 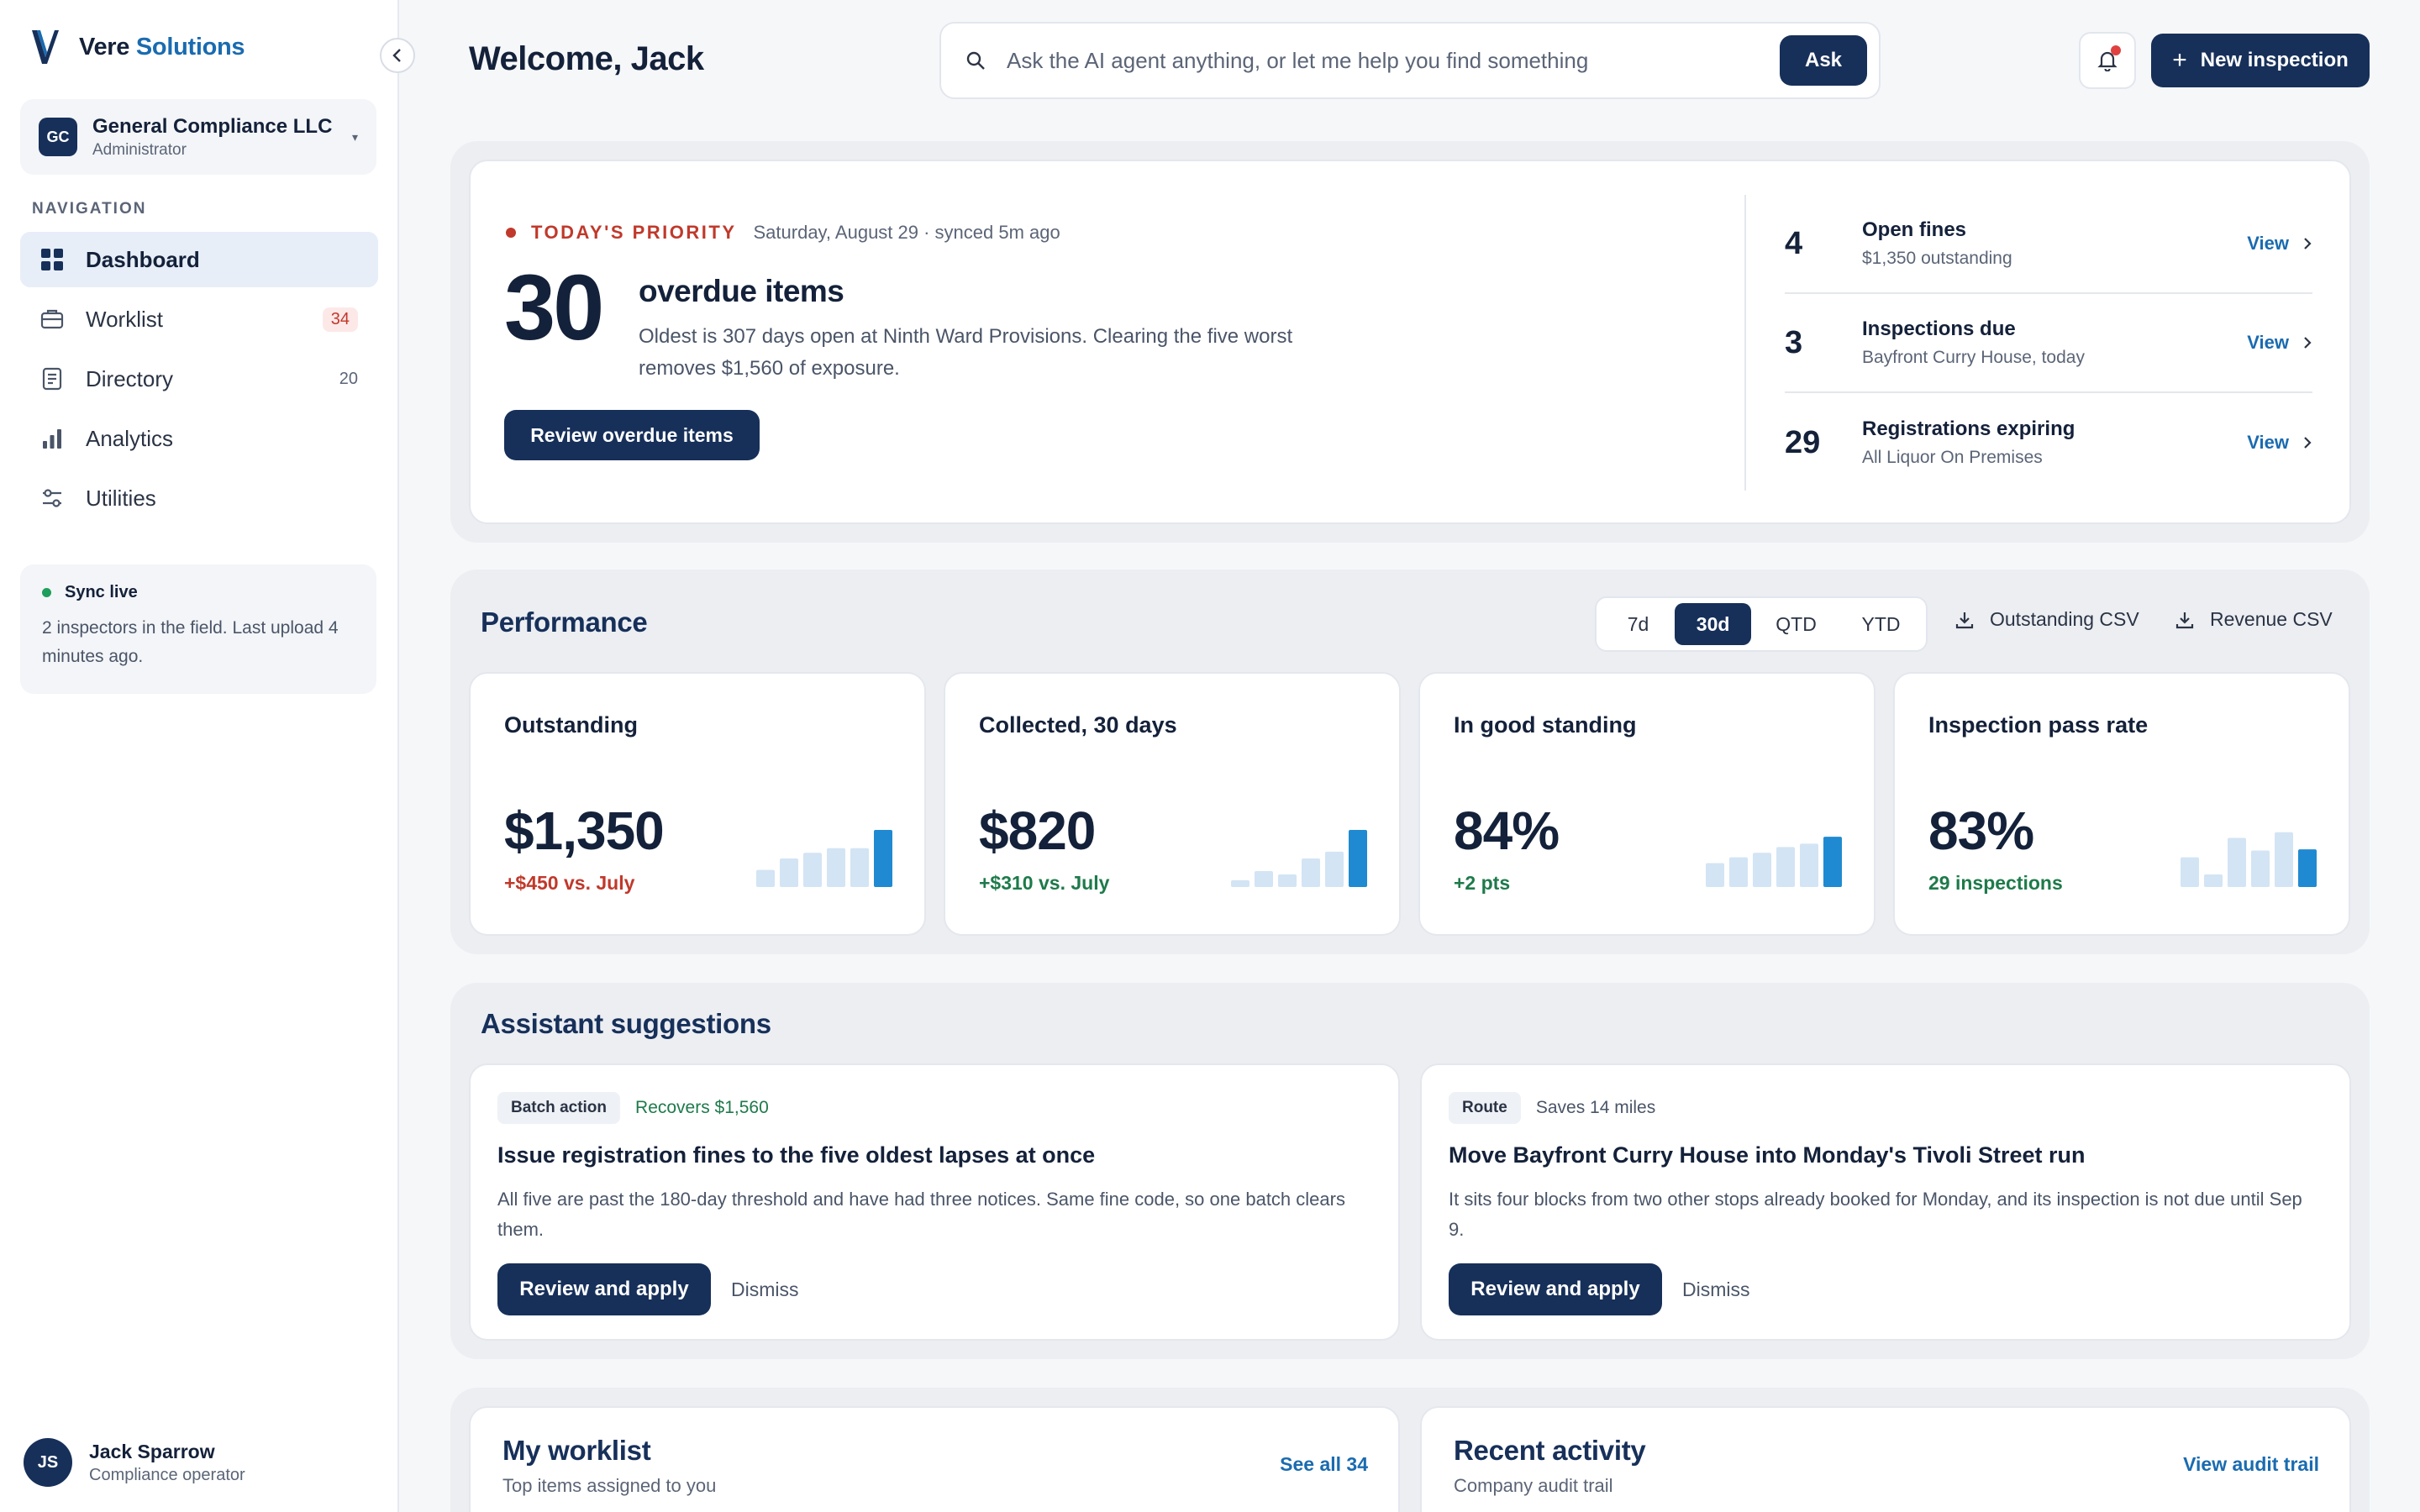 I want to click on kpi-value: 84%, so click(x=1507, y=831).